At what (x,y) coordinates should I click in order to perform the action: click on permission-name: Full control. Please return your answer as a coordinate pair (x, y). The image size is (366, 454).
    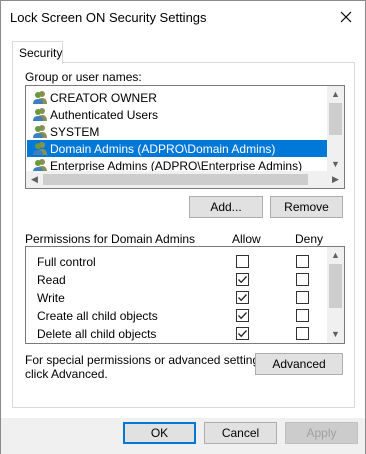
    Looking at the image, I should click on (66, 262).